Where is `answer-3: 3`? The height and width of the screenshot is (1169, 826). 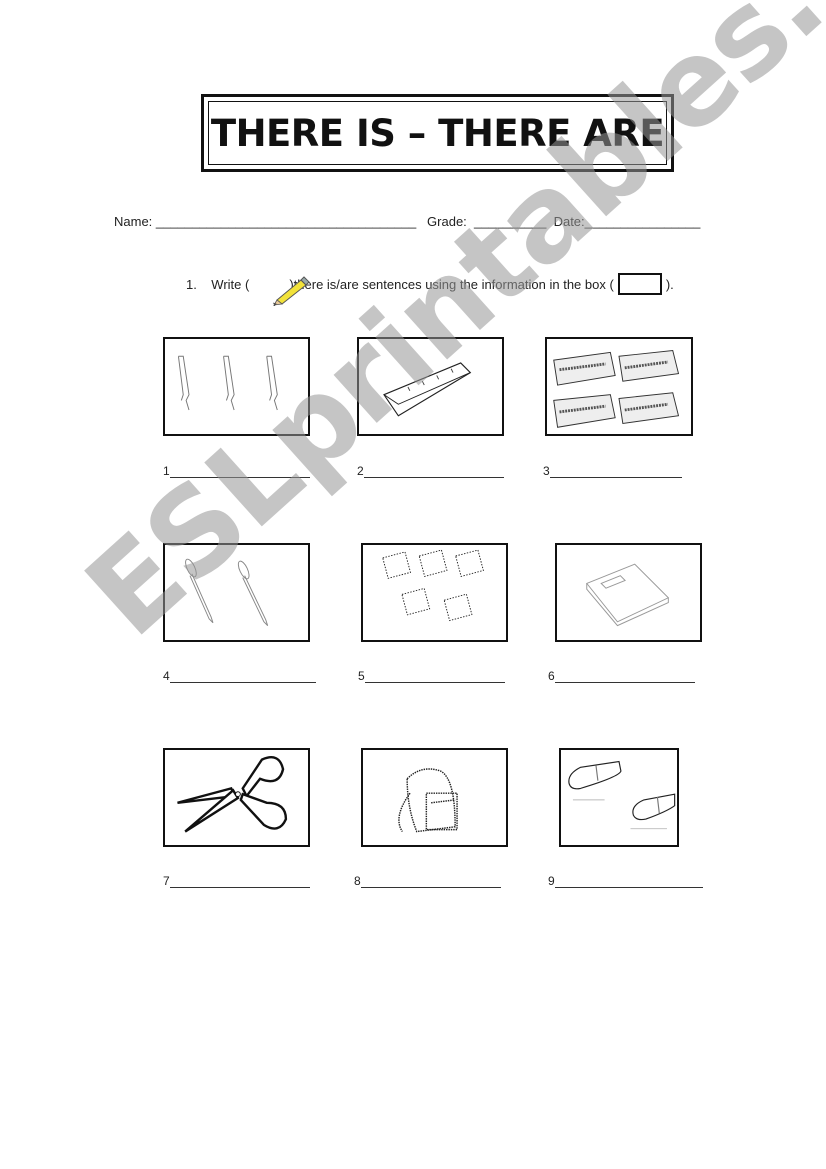
answer-3: 3 is located at coordinates (612, 471).